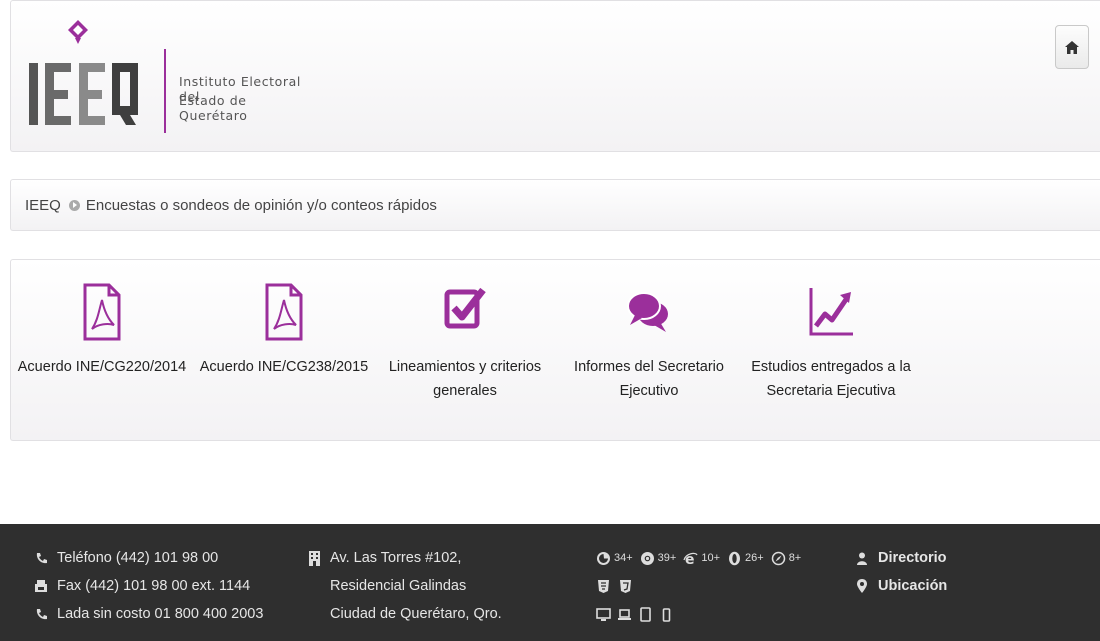  What do you see at coordinates (603, 614) in the screenshot?
I see `desktop-icon` at bounding box center [603, 614].